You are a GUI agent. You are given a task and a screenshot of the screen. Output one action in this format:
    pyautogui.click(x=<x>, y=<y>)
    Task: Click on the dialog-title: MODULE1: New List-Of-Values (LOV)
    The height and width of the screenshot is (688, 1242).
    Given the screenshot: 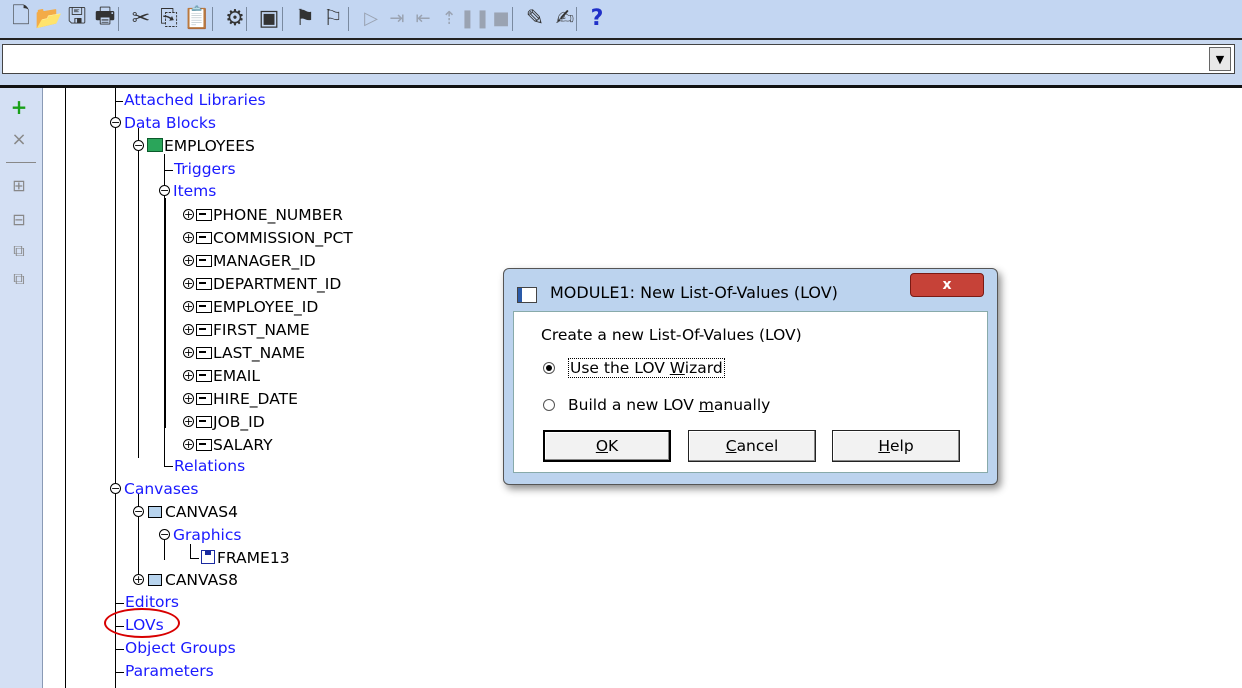 What is the action you would take?
    pyautogui.click(x=694, y=292)
    